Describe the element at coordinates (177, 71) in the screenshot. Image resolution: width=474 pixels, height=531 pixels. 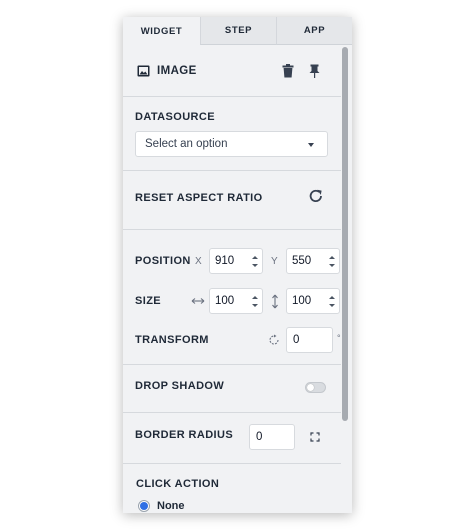
I see `widget-title: IMAGE` at that location.